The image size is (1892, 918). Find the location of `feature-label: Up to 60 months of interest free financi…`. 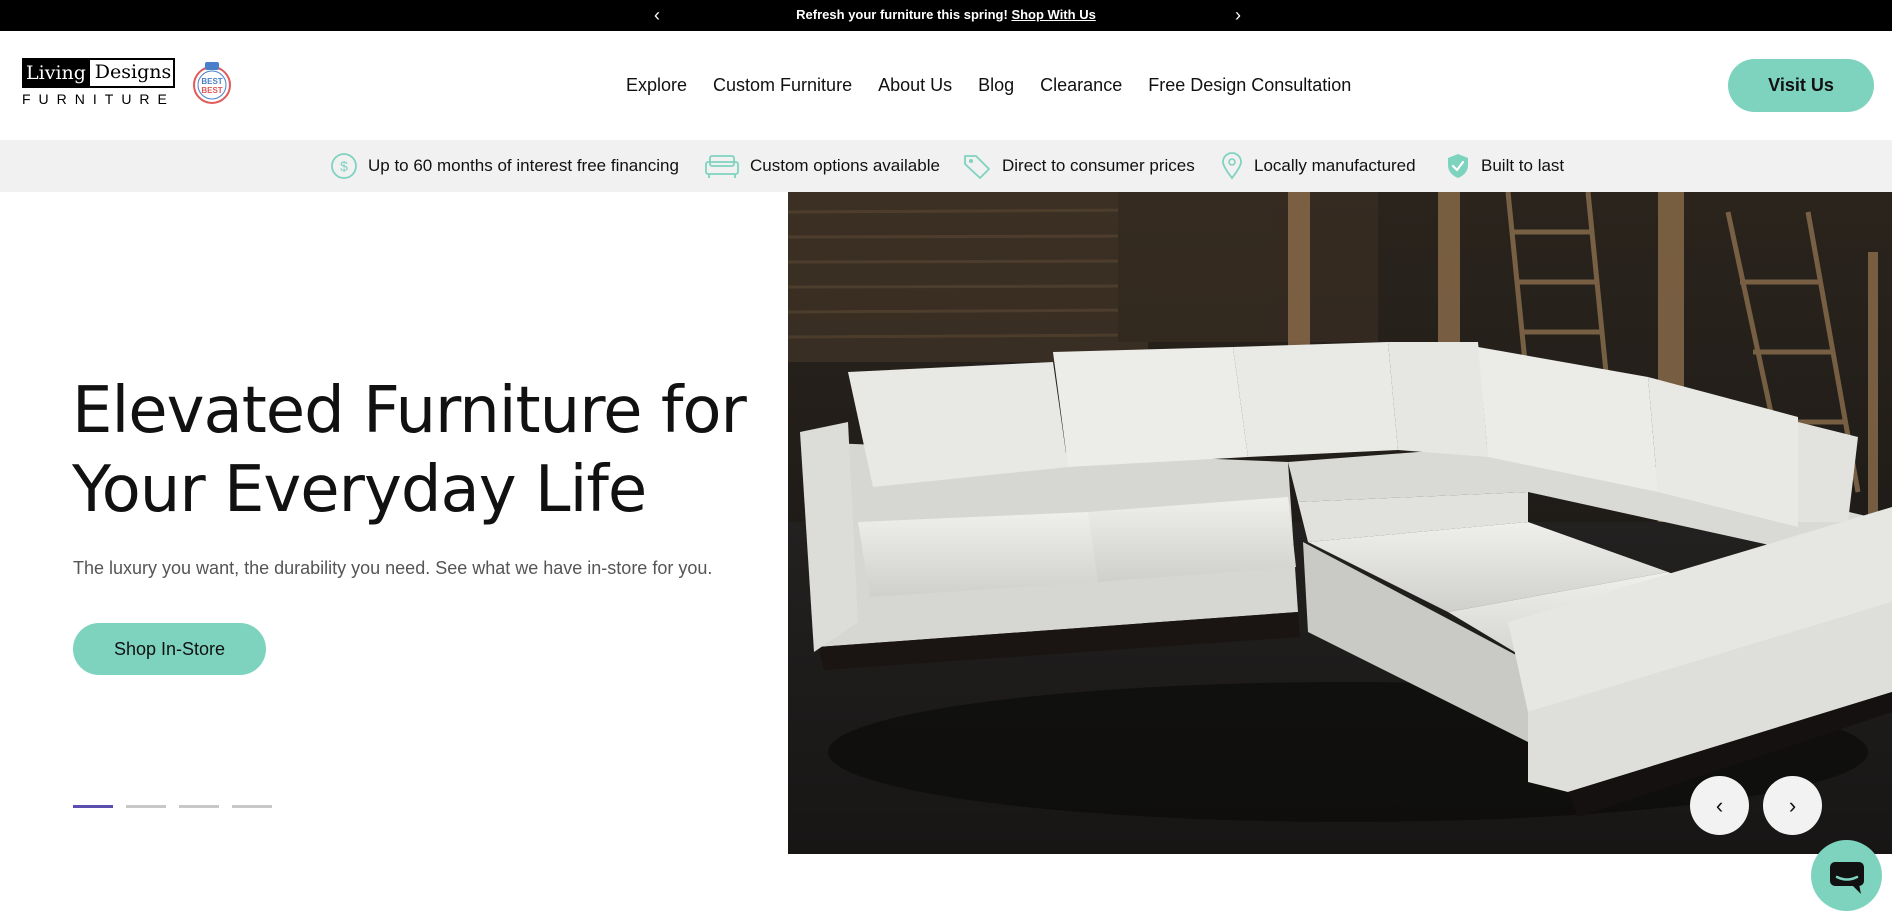

feature-label: Up to 60 months of interest free financi… is located at coordinates (523, 165).